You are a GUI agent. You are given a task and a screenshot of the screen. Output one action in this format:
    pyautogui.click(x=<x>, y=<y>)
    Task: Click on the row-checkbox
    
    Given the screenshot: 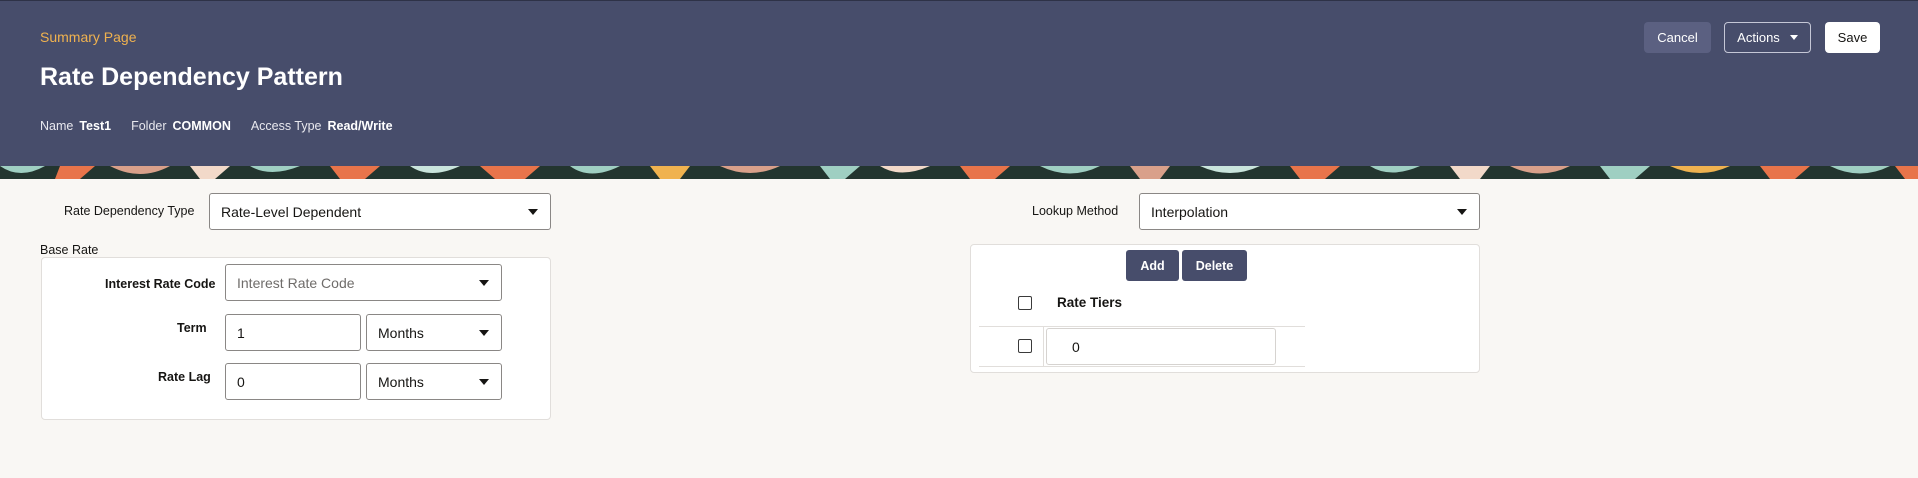 What is the action you would take?
    pyautogui.click(x=1025, y=346)
    